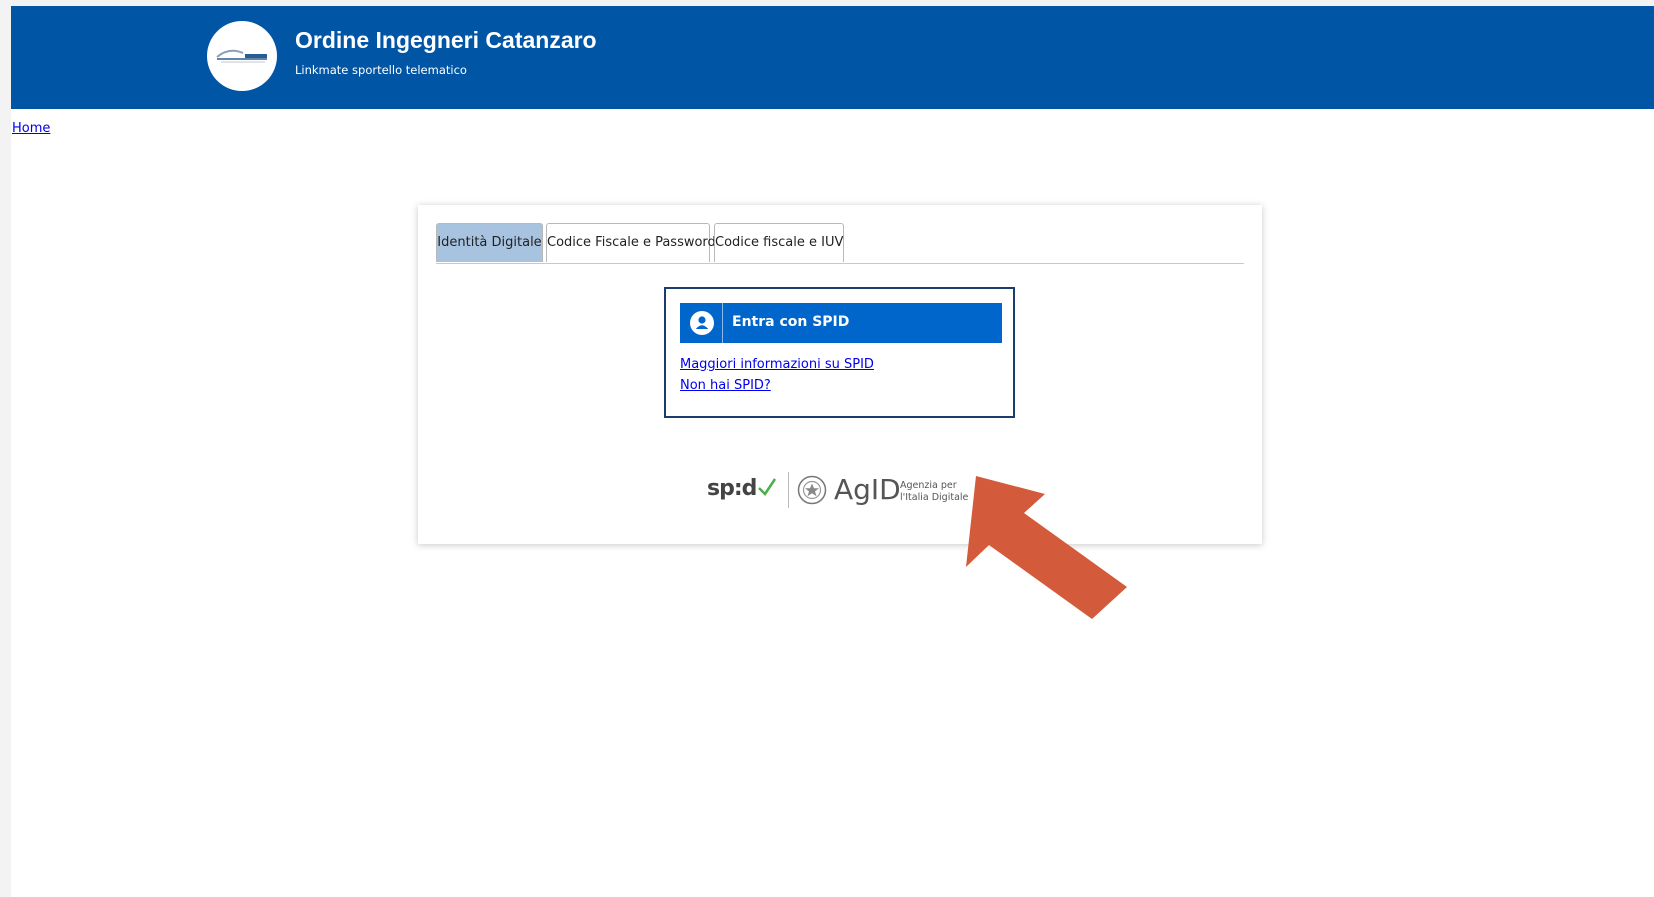 The width and height of the screenshot is (1654, 897). What do you see at coordinates (779, 242) in the screenshot?
I see `tab-codice-fiscale-iuv: Codice fiscale e IUV` at bounding box center [779, 242].